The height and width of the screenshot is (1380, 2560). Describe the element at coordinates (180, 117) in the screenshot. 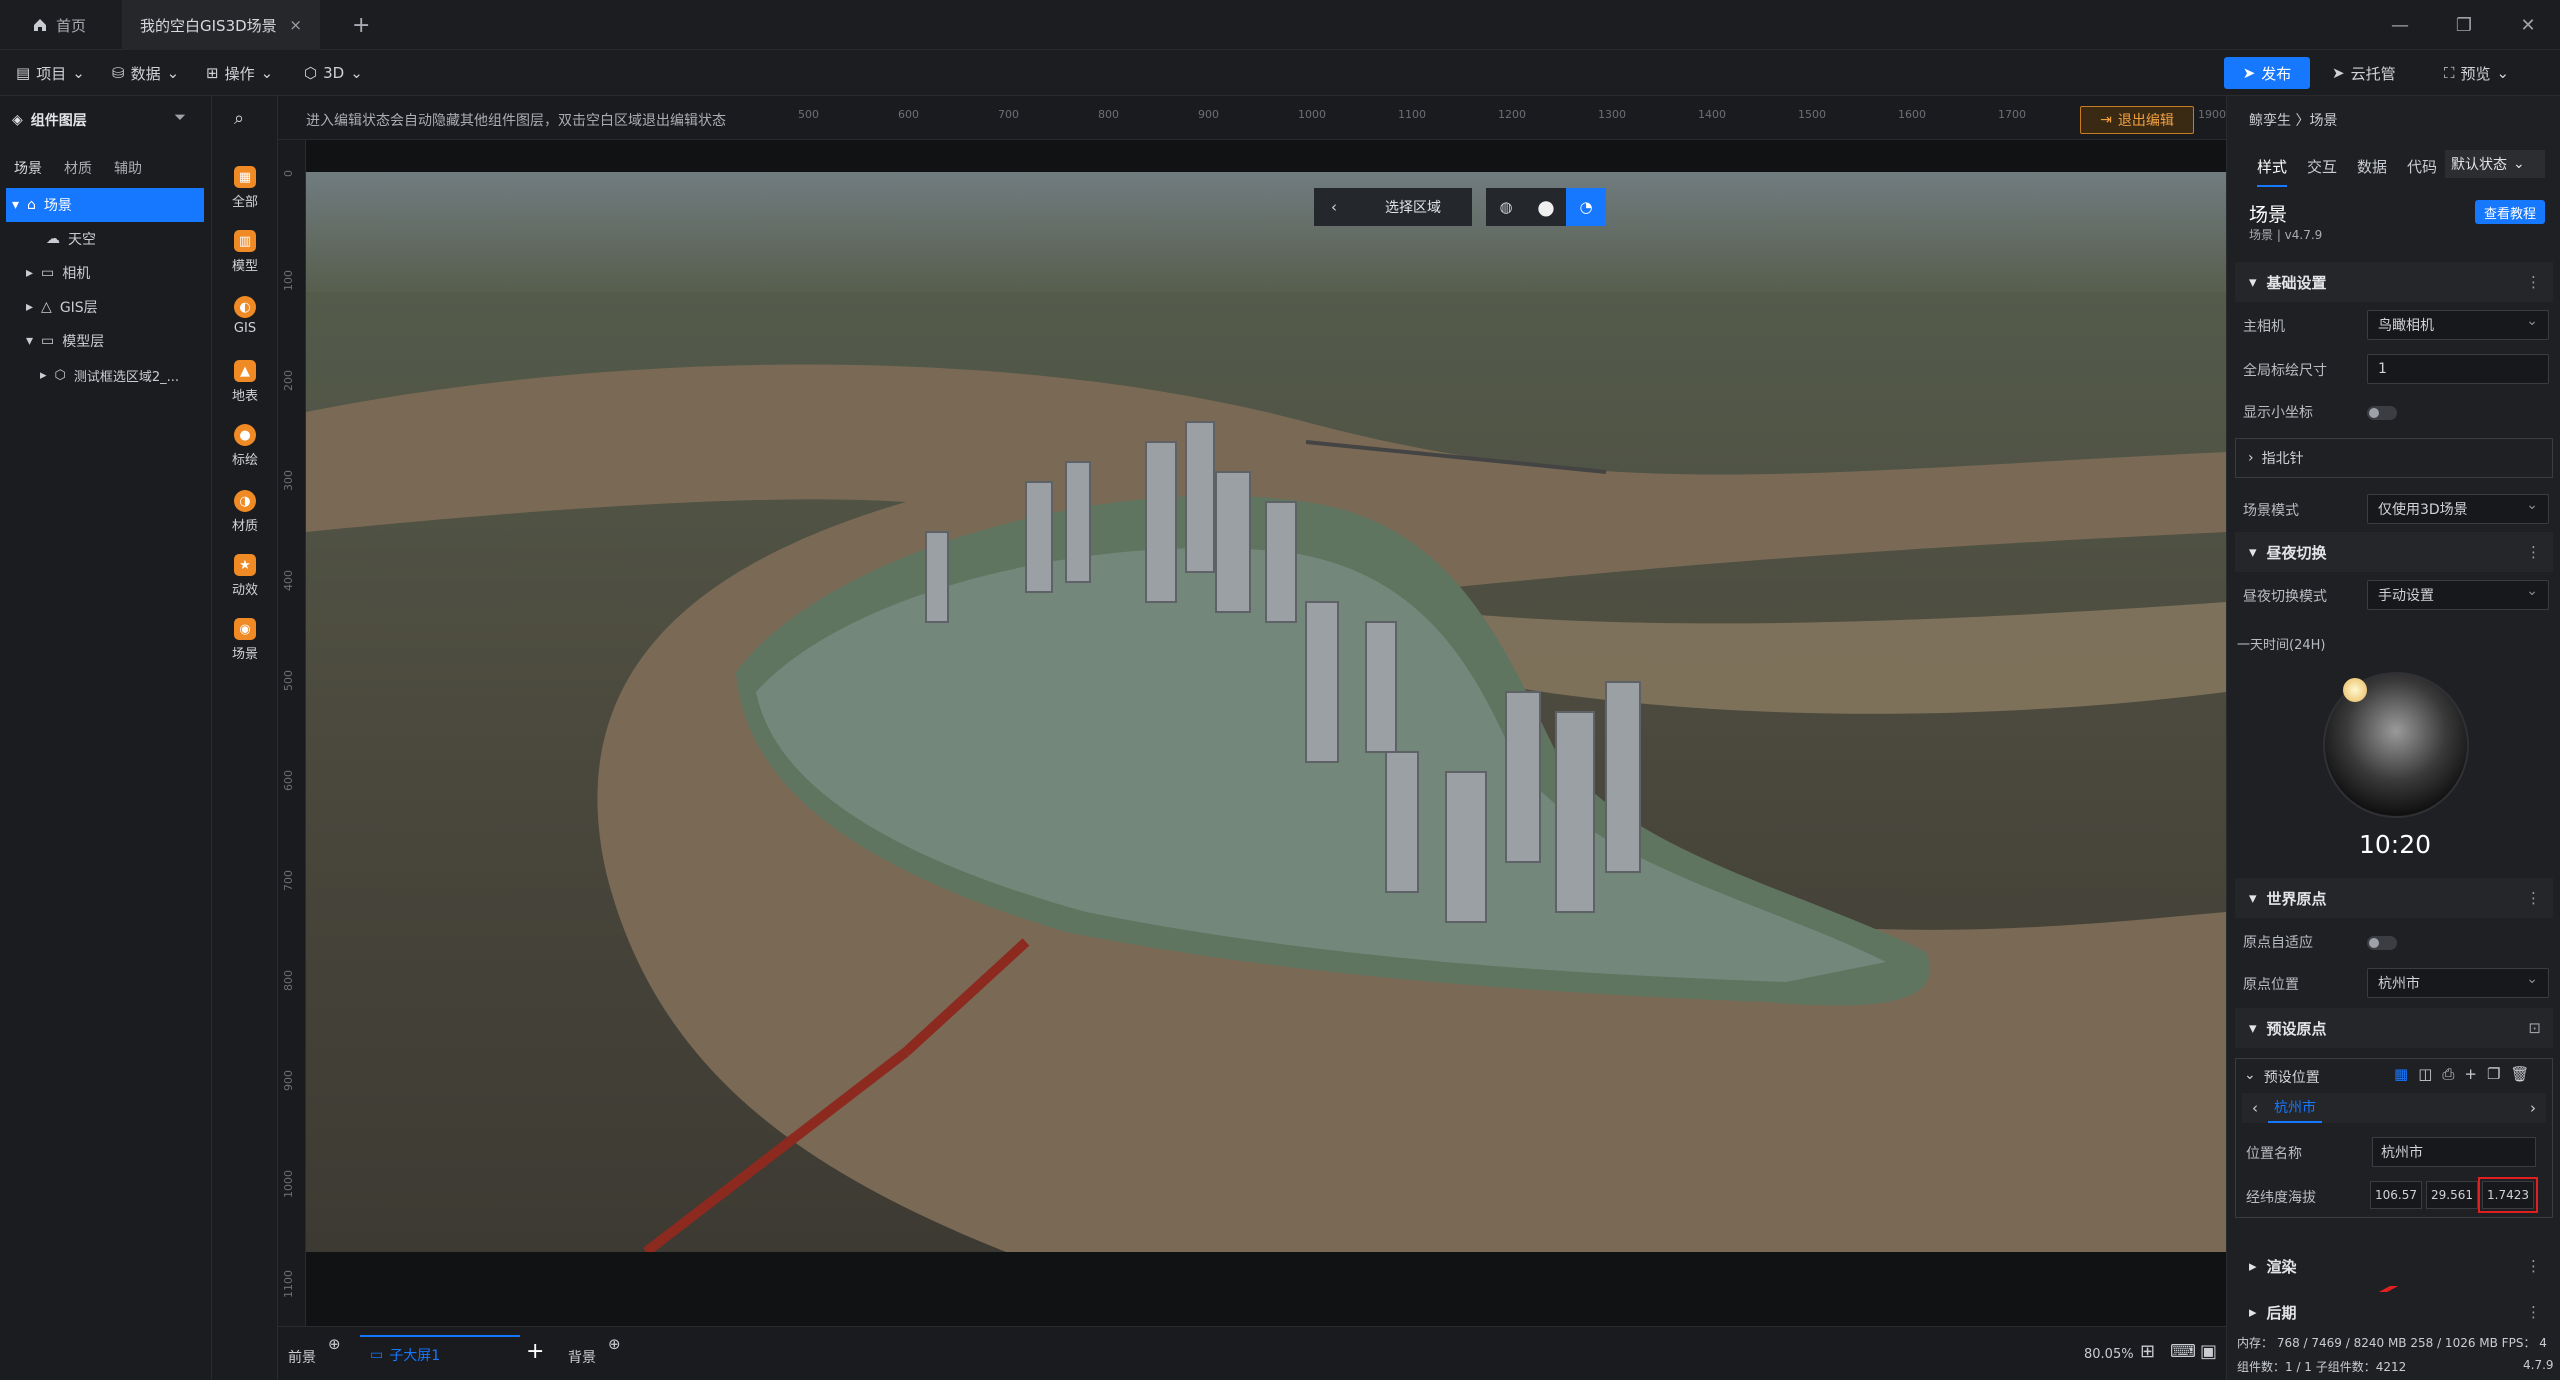

I see `filter-icon: ⏷` at that location.